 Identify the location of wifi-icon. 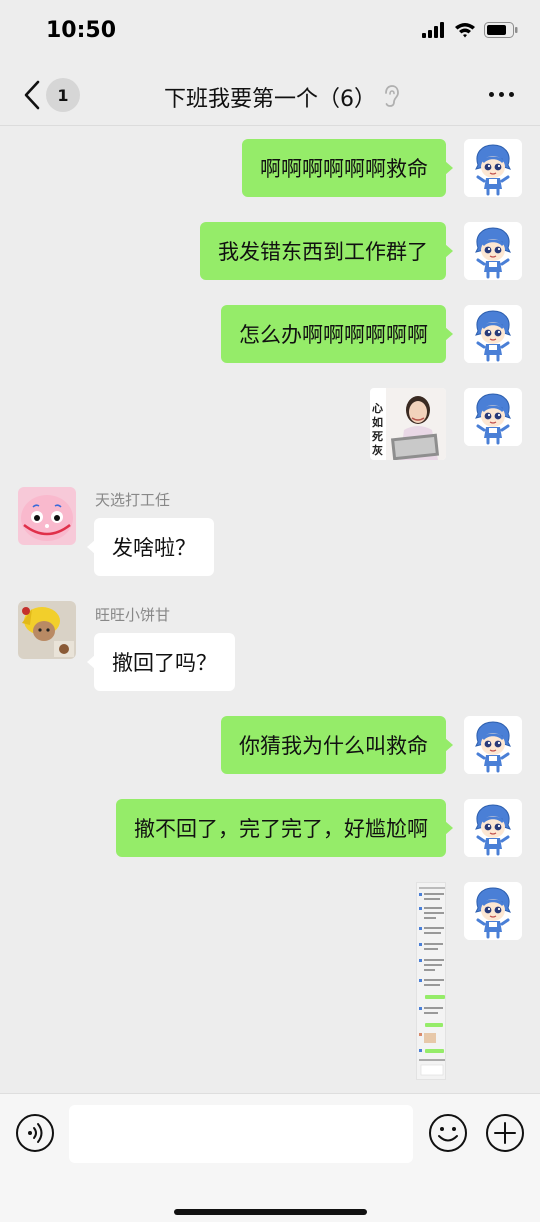
(465, 30).